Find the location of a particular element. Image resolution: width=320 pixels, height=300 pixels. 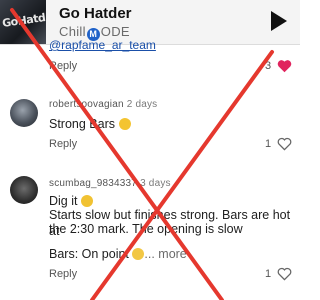

like-count: 3 is located at coordinates (268, 66).